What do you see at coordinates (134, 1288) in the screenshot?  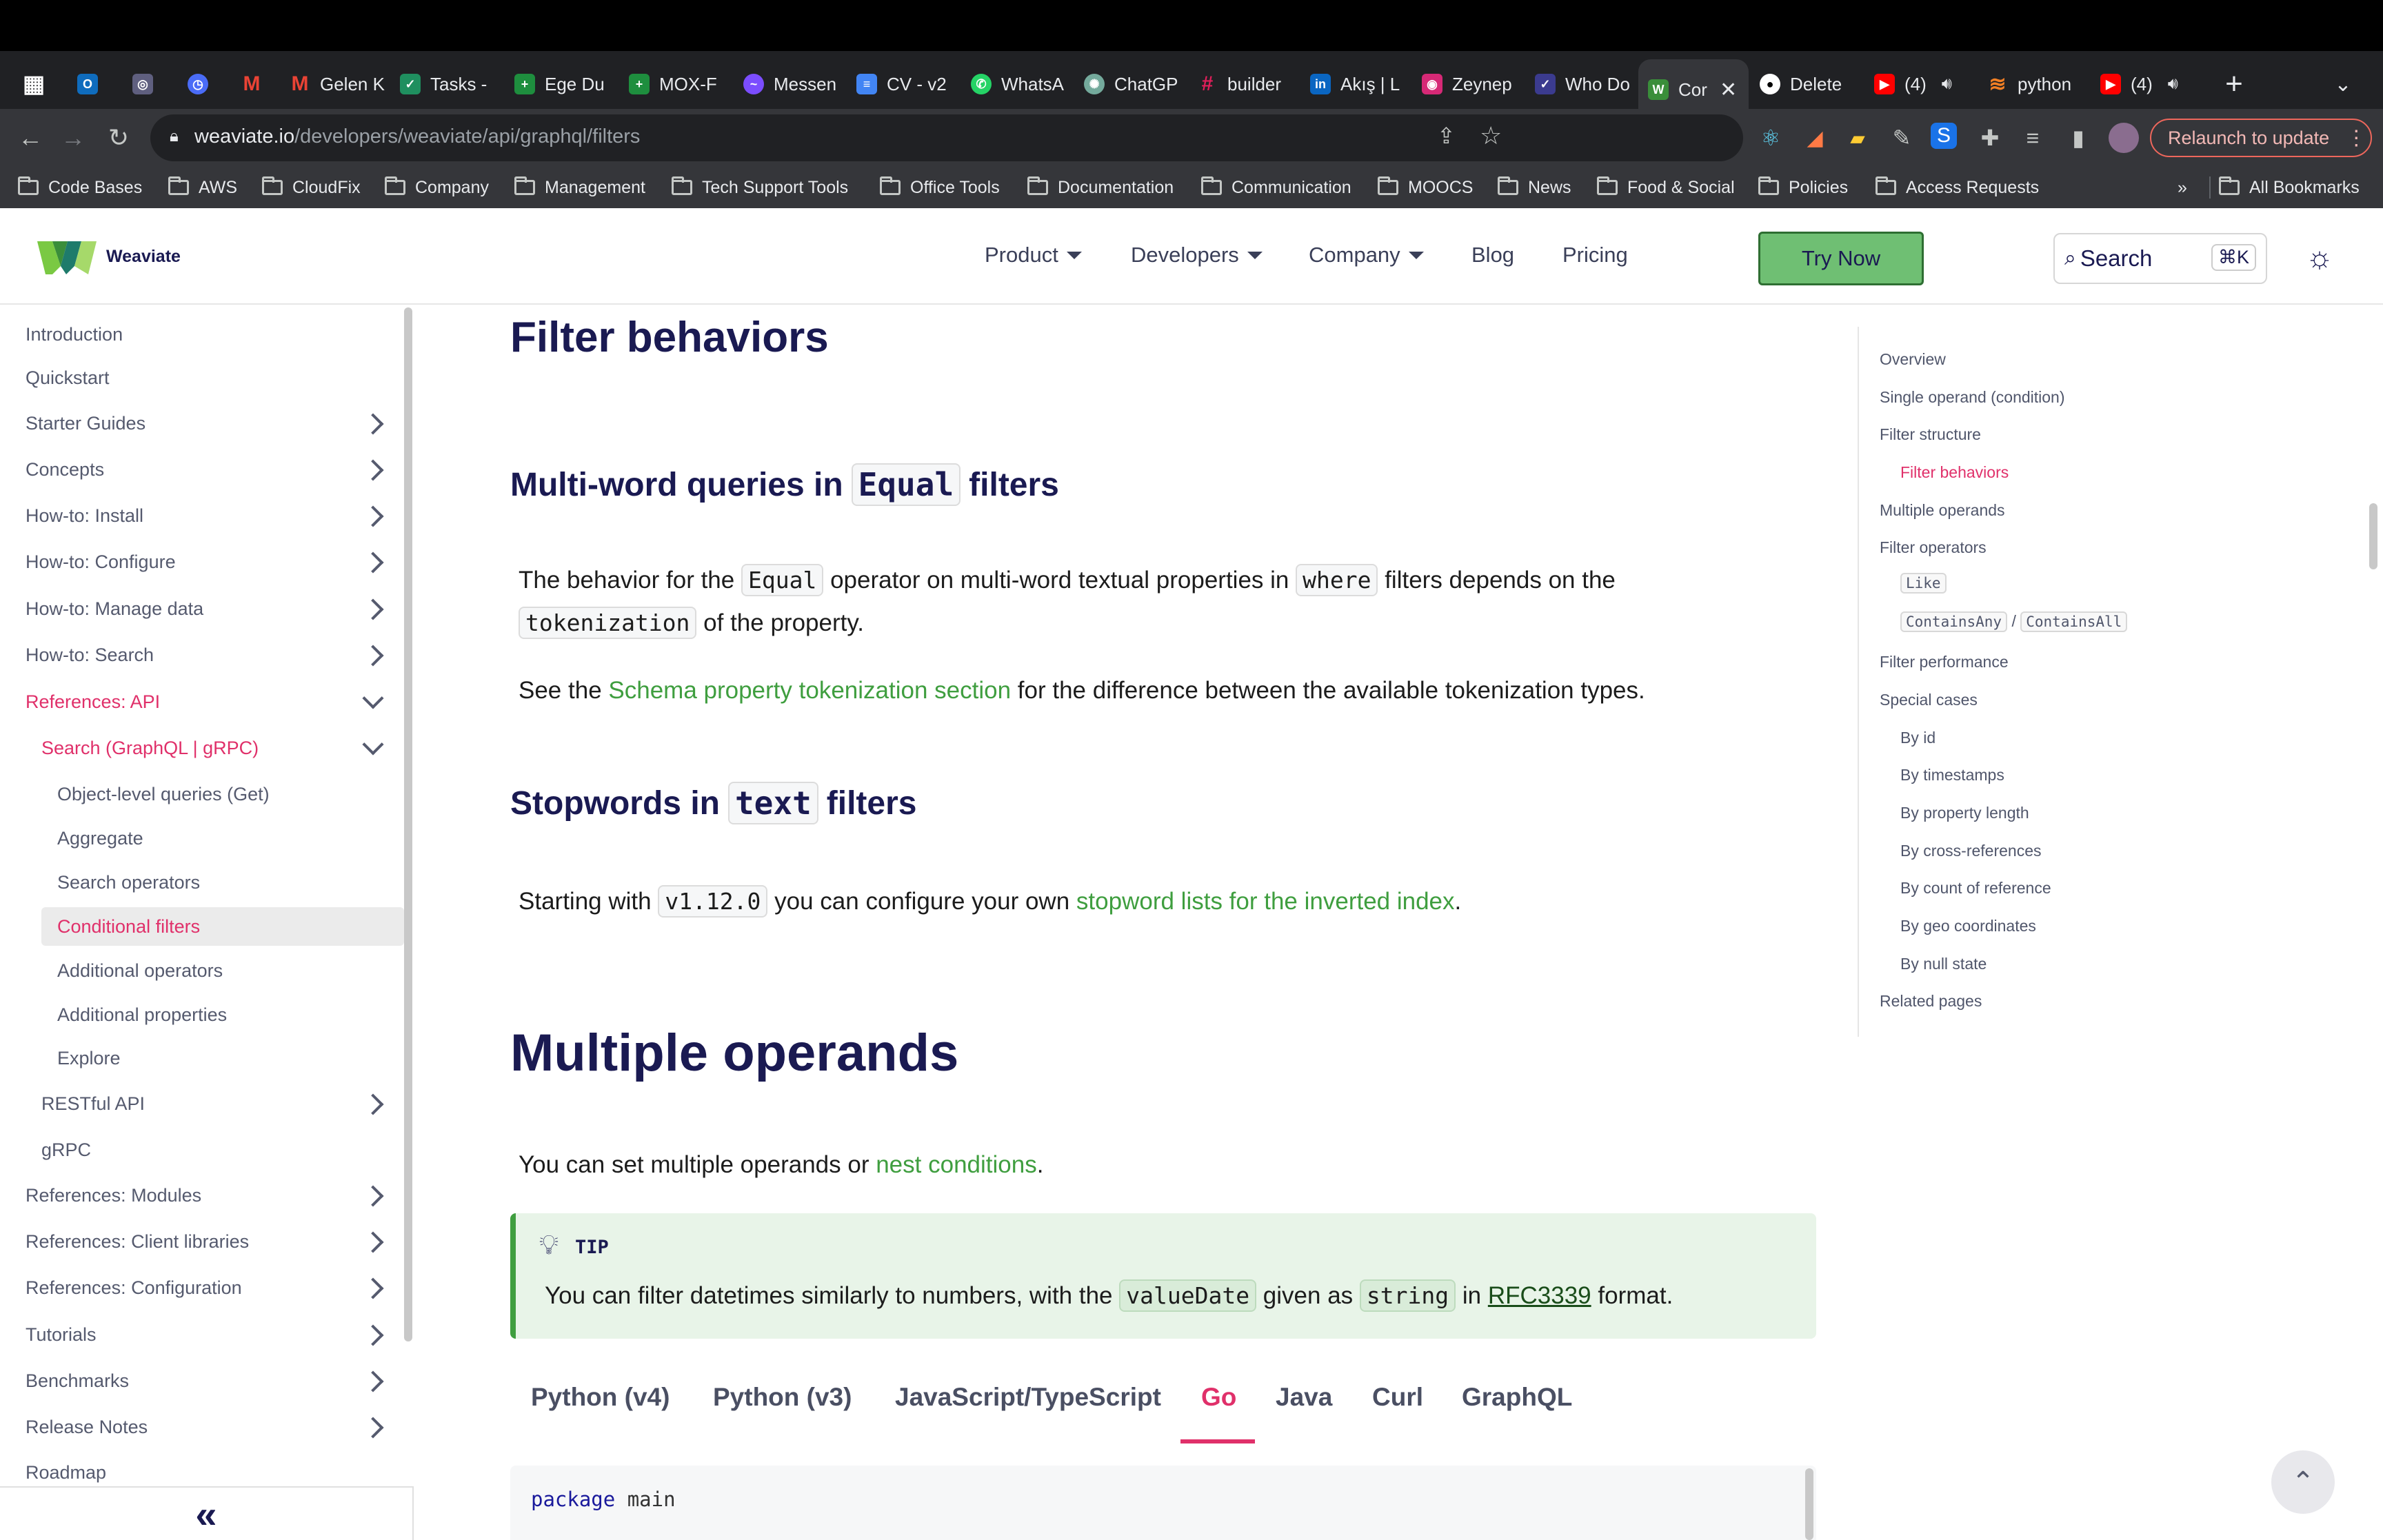 I see `sidebar-item-references-configuration: References: Configuration` at bounding box center [134, 1288].